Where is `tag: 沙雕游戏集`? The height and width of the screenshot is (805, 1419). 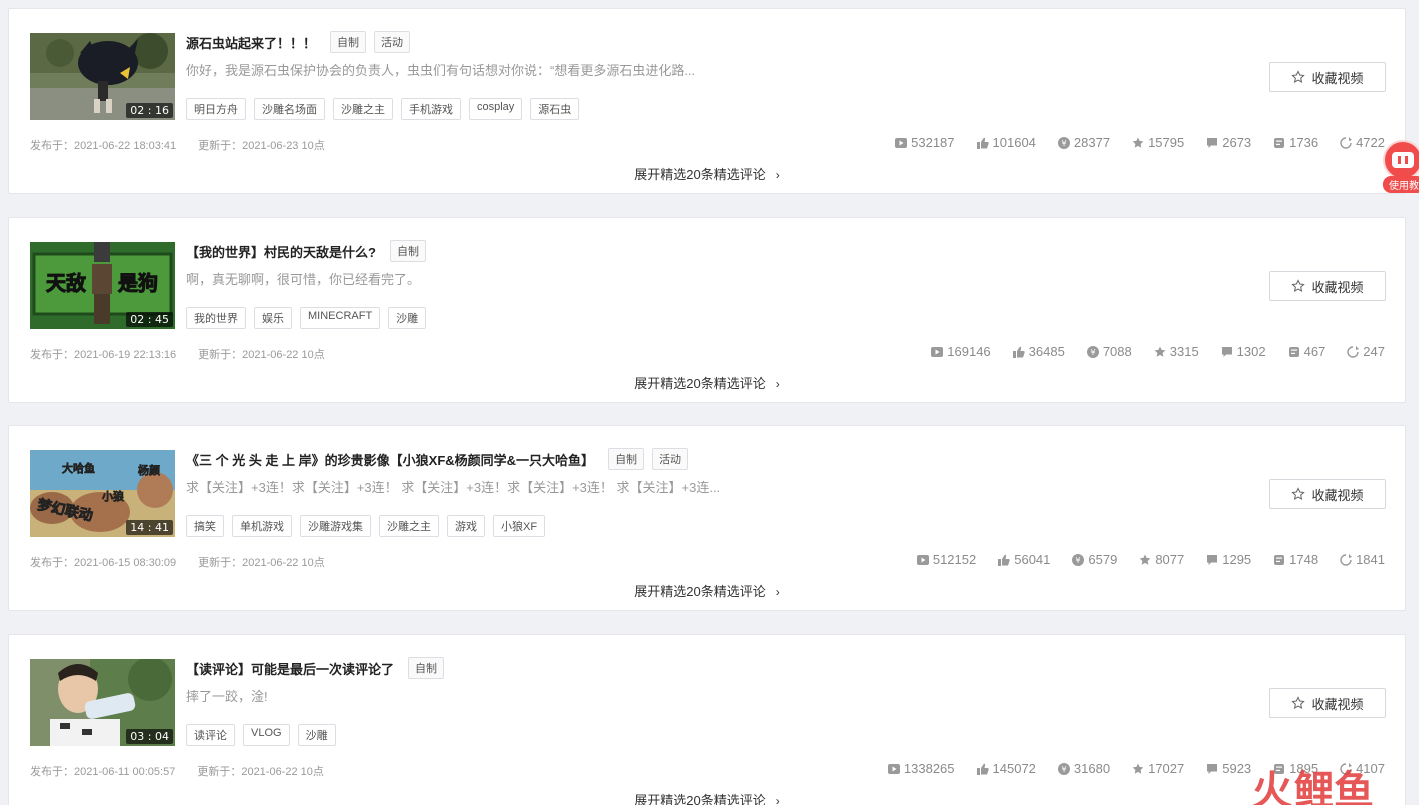 tag: 沙雕游戏集 is located at coordinates (335, 526).